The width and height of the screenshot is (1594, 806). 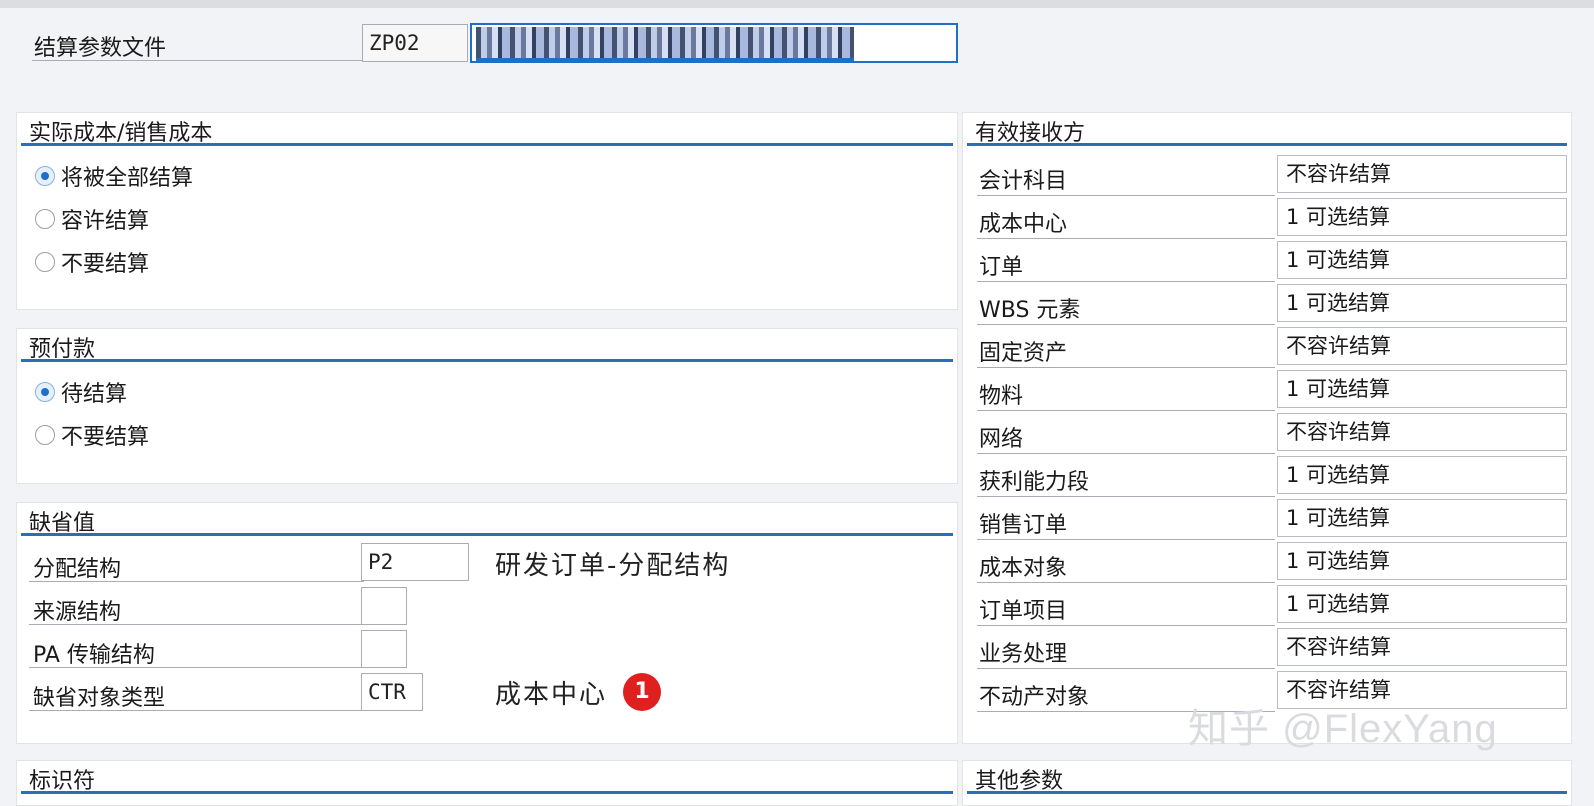 What do you see at coordinates (1001, 267) in the screenshot?
I see `receiver-label: 订单` at bounding box center [1001, 267].